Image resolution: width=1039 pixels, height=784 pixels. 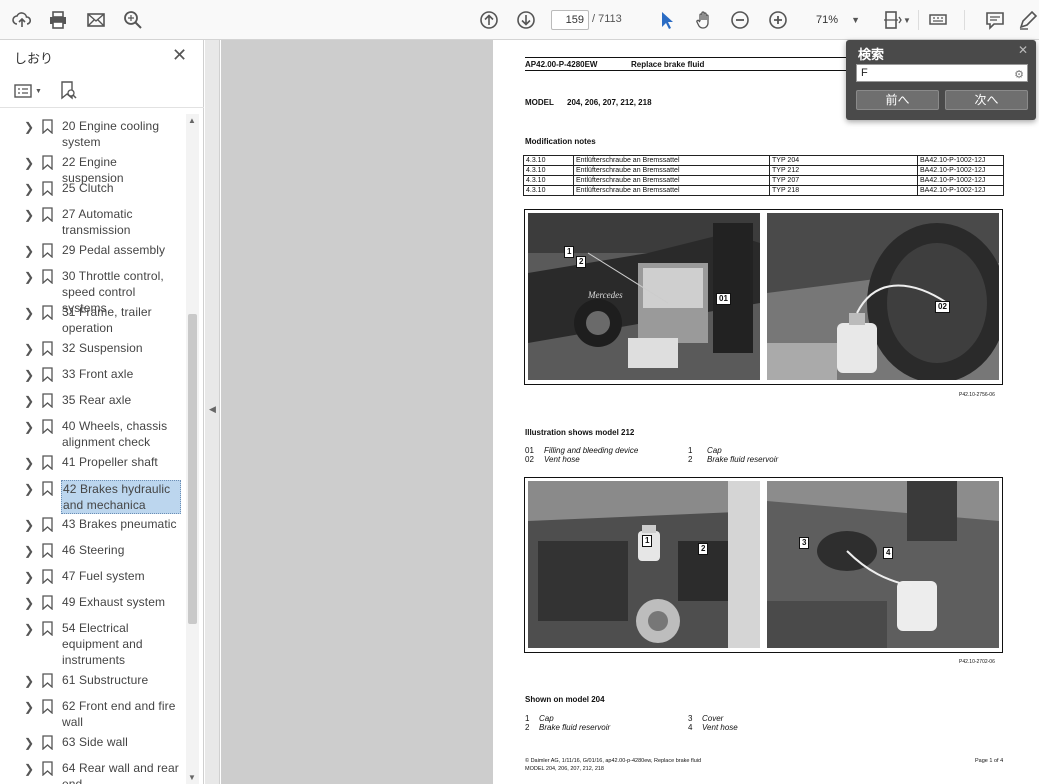 I want to click on legend-number: 3, so click(x=690, y=718).